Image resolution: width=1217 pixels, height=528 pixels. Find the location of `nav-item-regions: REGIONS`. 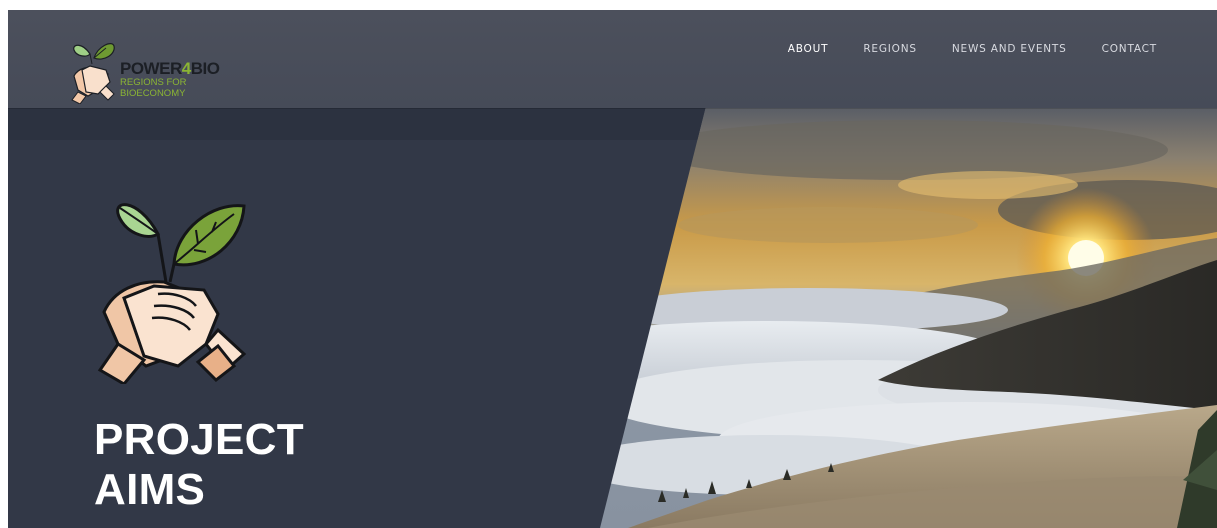

nav-item-regions: REGIONS is located at coordinates (890, 49).